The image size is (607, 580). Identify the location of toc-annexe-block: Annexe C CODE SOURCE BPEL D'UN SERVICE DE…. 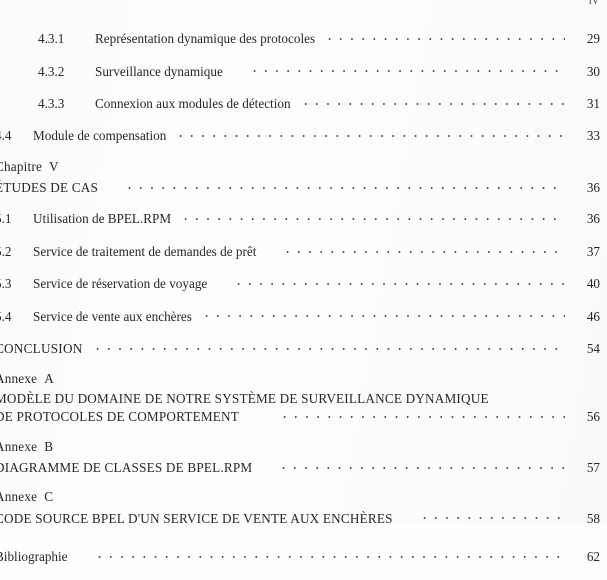
(303, 507).